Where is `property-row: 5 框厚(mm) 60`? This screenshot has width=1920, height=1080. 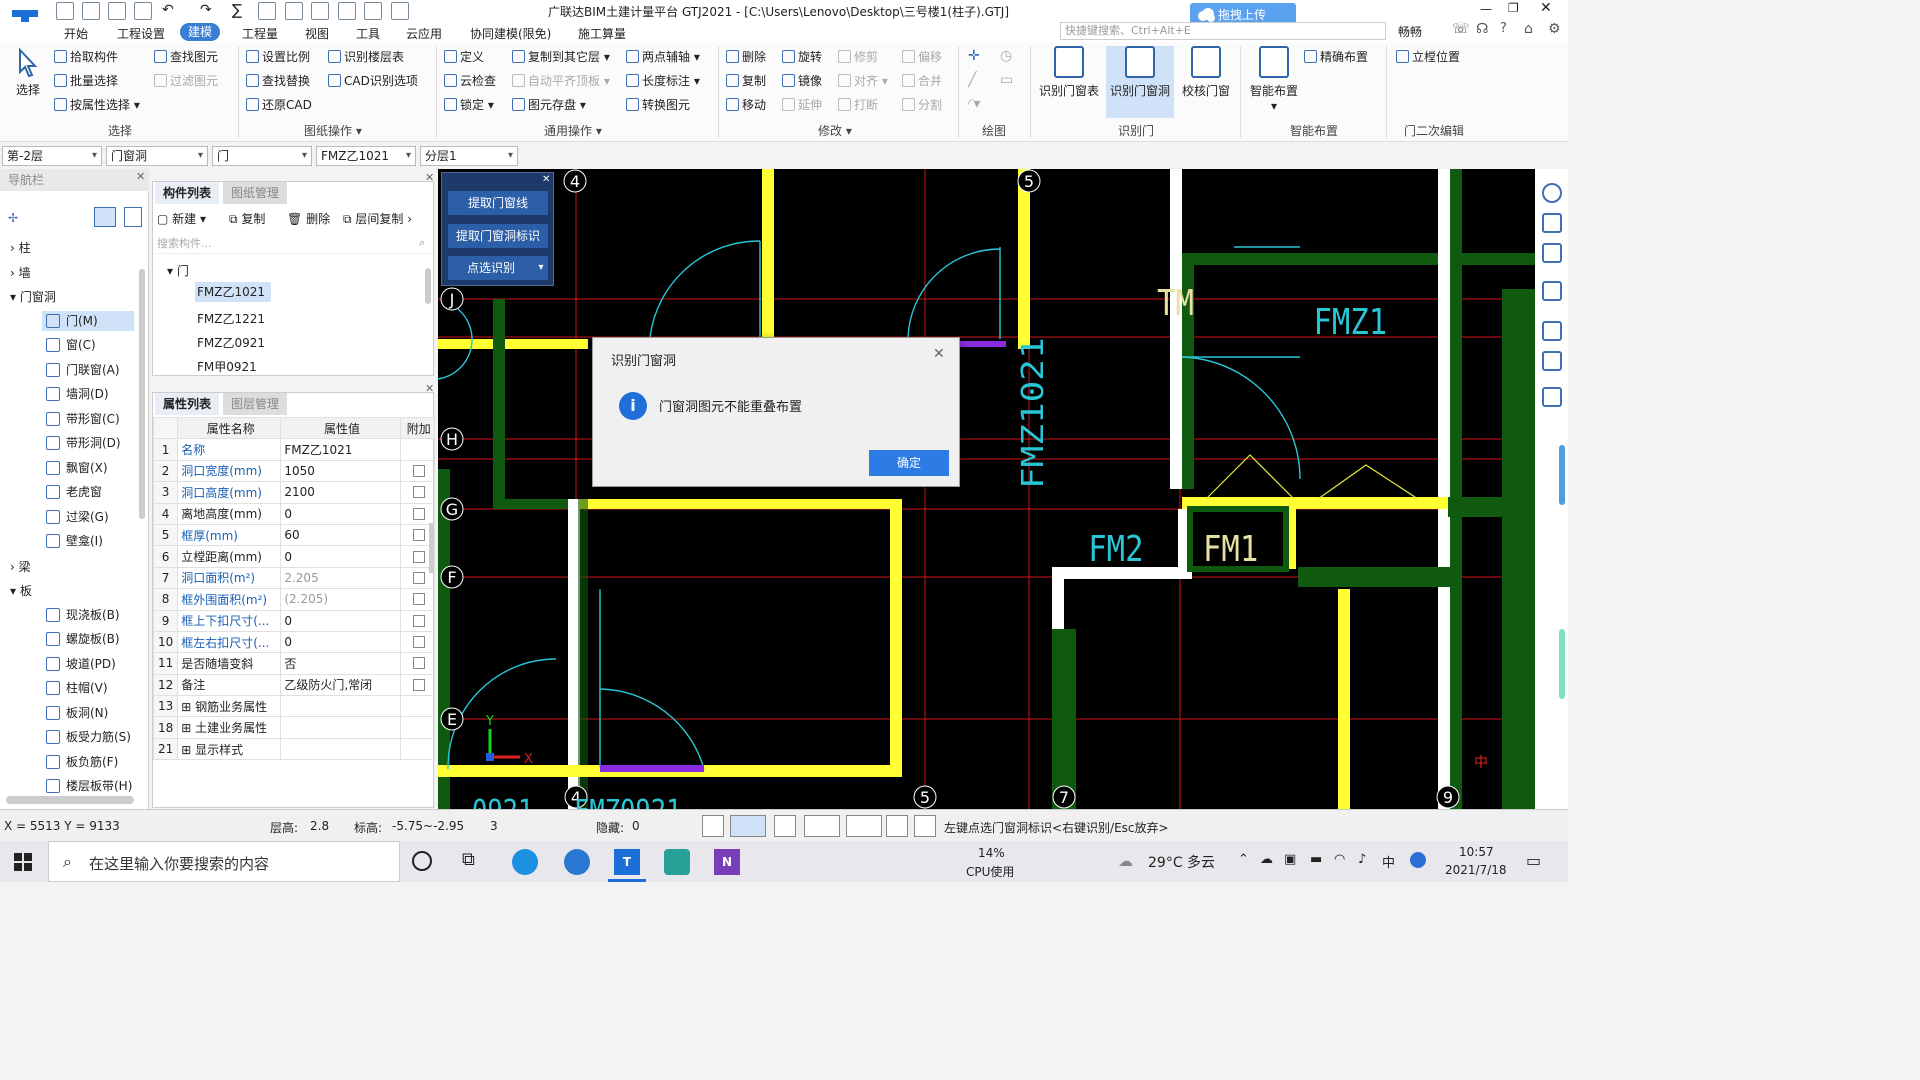 property-row: 5 框厚(mm) 60 is located at coordinates (294, 535).